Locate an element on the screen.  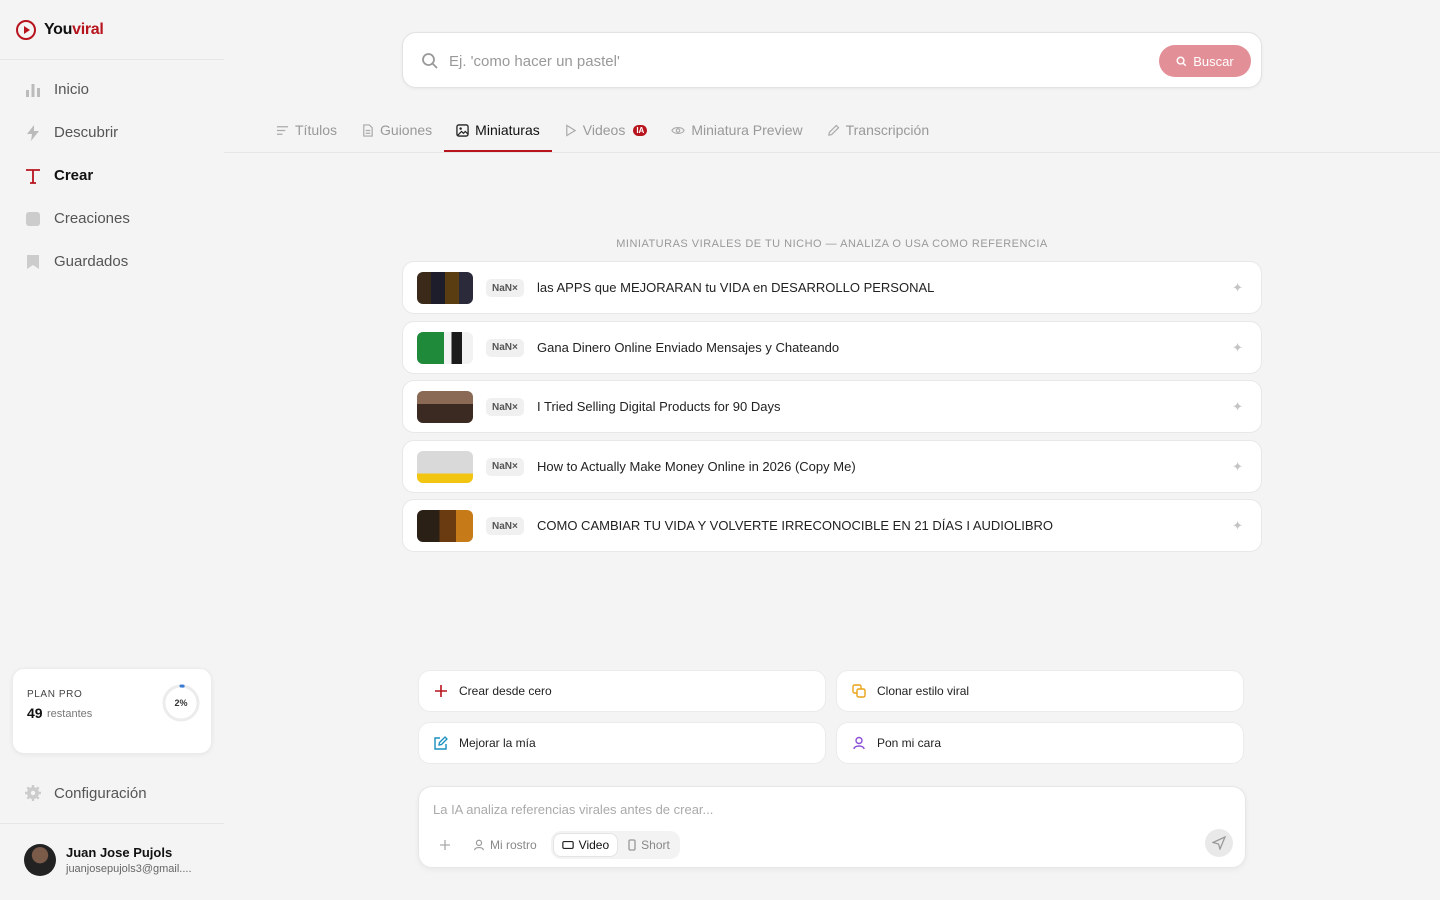
tab-miniaturas: Miniaturas is located at coordinates (498, 131).